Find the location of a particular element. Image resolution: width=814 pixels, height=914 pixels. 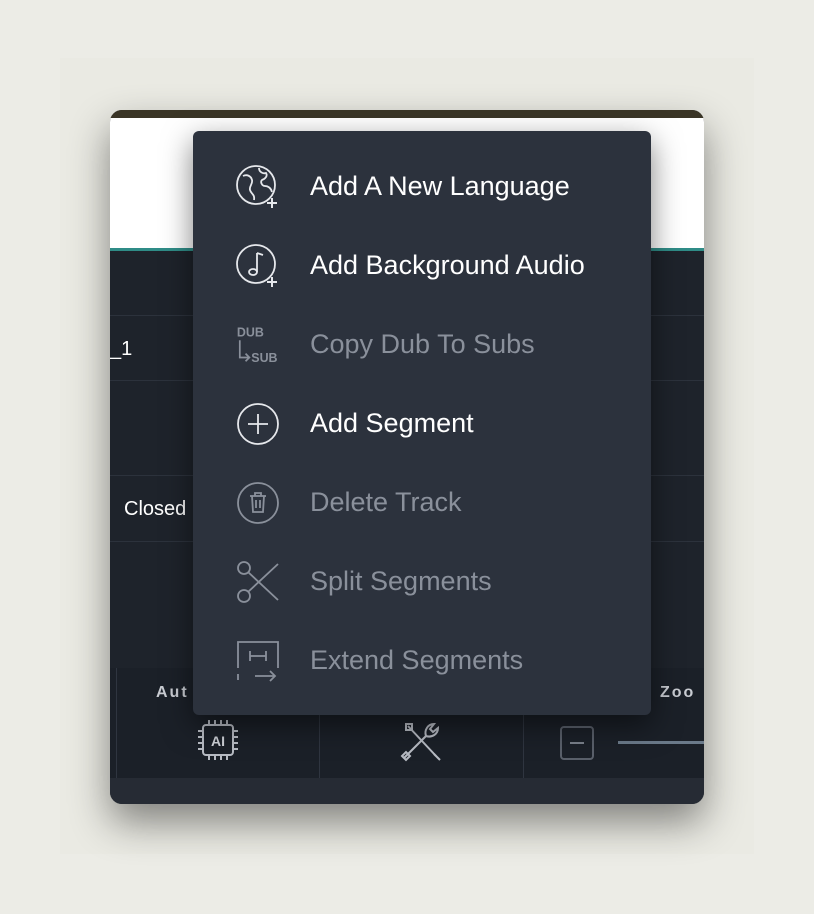

menu-item-label: Add Background Audio is located at coordinates (447, 265).